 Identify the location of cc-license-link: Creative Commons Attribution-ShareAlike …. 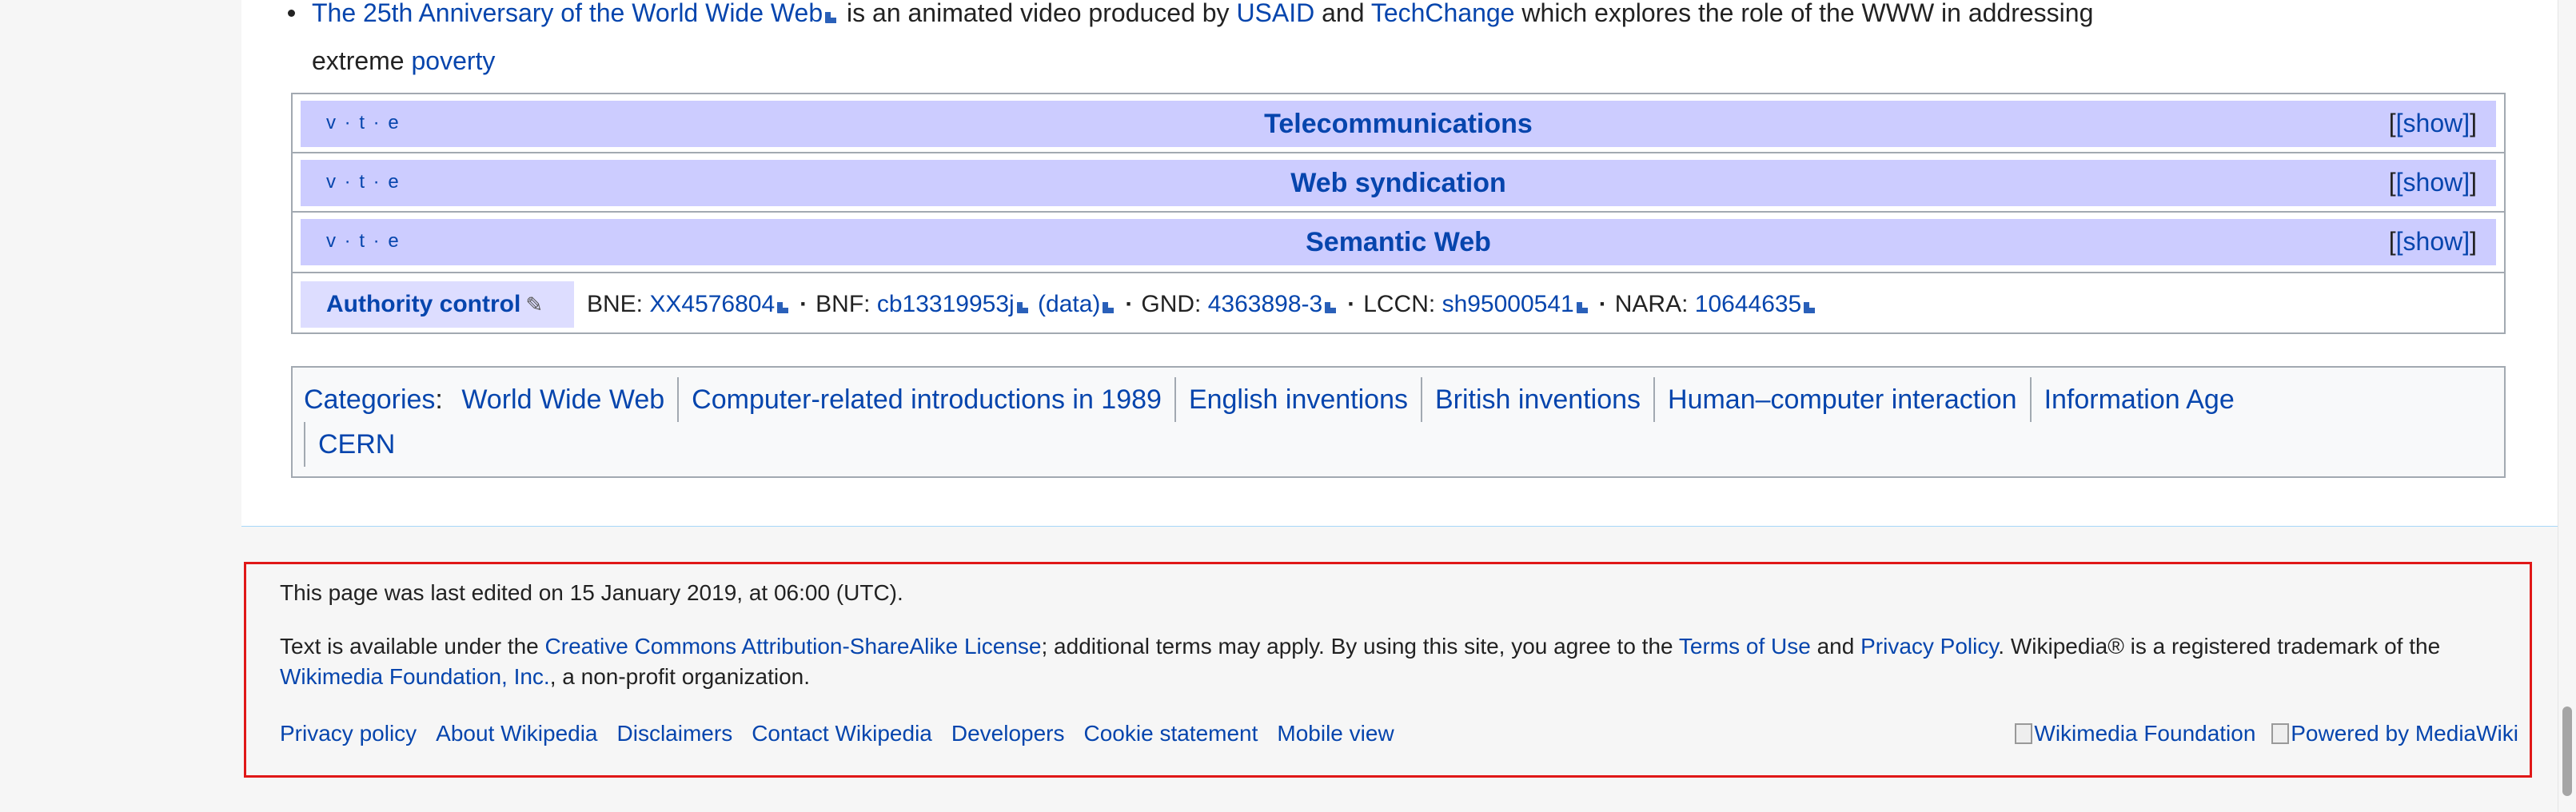
(794, 646).